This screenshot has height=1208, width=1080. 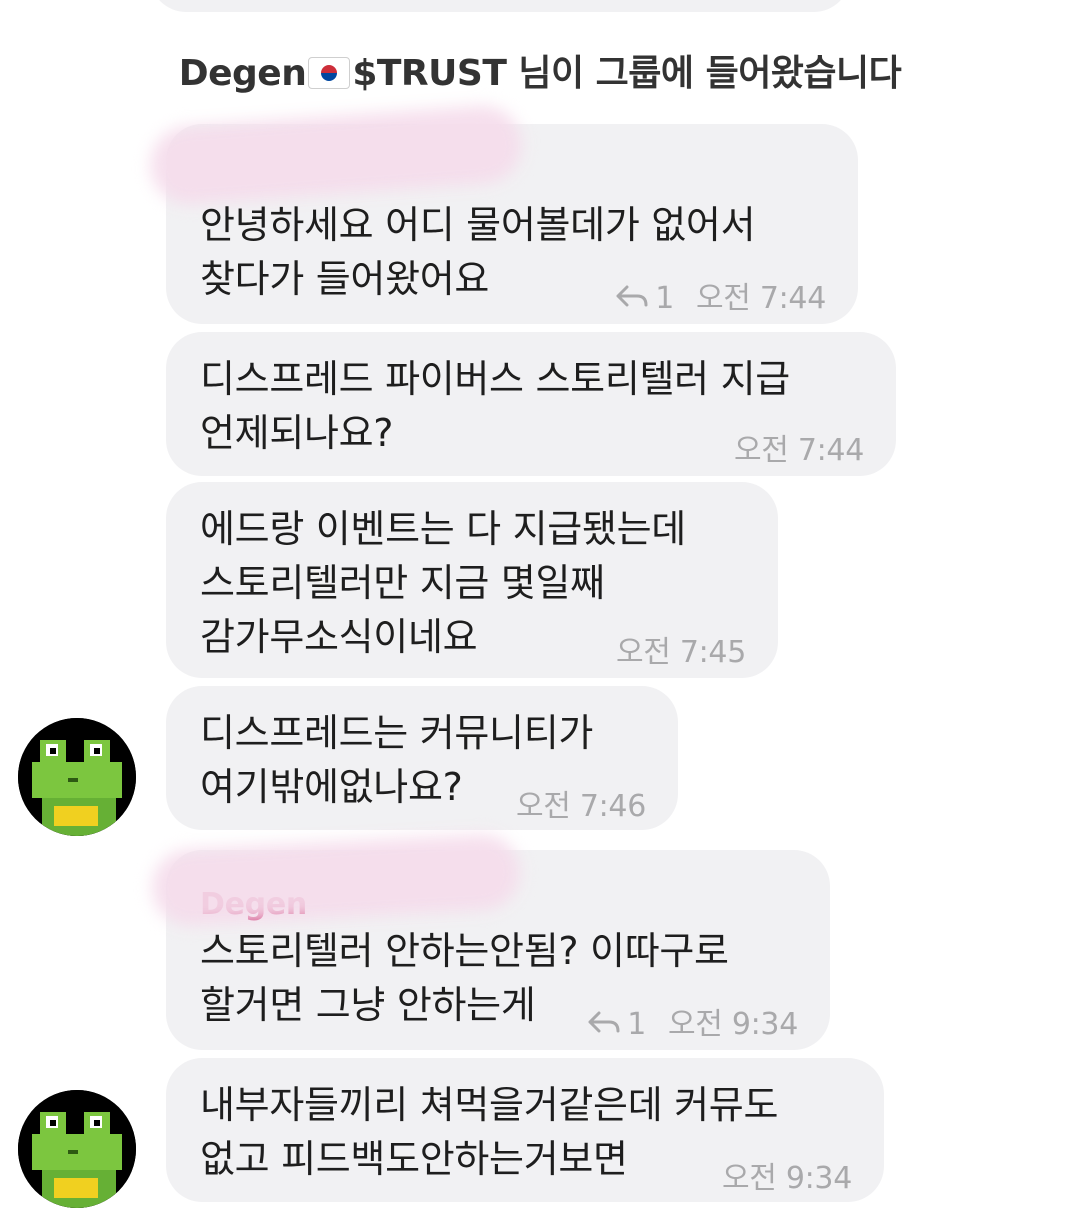 I want to click on message-bubble: 안녕하세요 어디 물어볼데가 없어서 찾다가 들어왔어요 1 오전 7:44, so click(x=502, y=213).